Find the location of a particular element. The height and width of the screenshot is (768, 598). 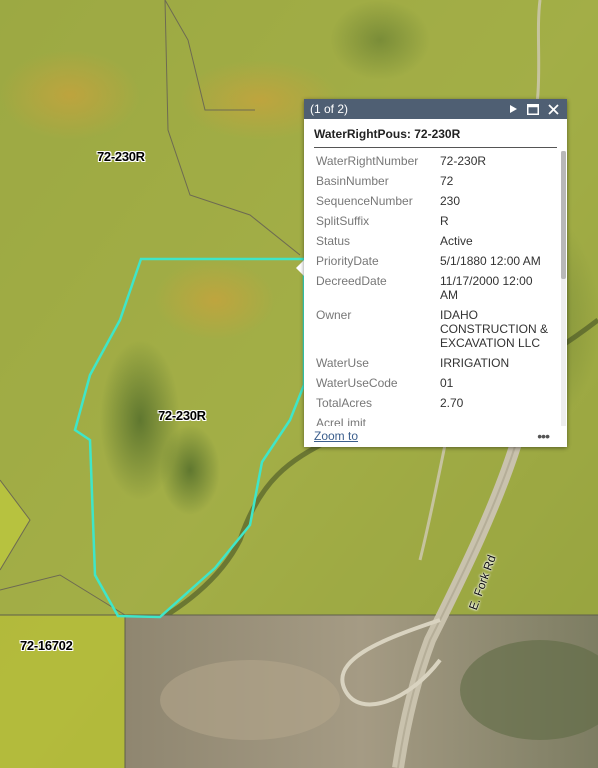

attribute-key: WaterUse is located at coordinates (342, 363).